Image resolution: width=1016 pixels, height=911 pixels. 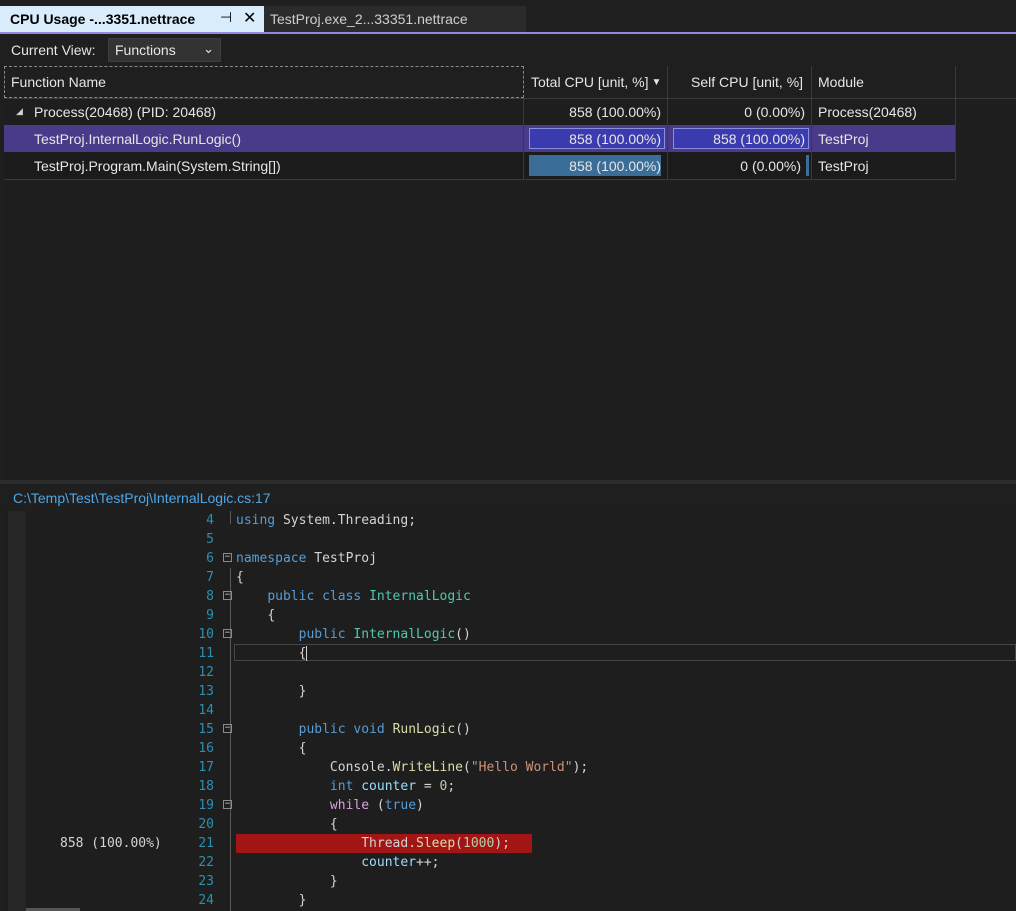 I want to click on column-header-function-name: Function Name, so click(x=264, y=82).